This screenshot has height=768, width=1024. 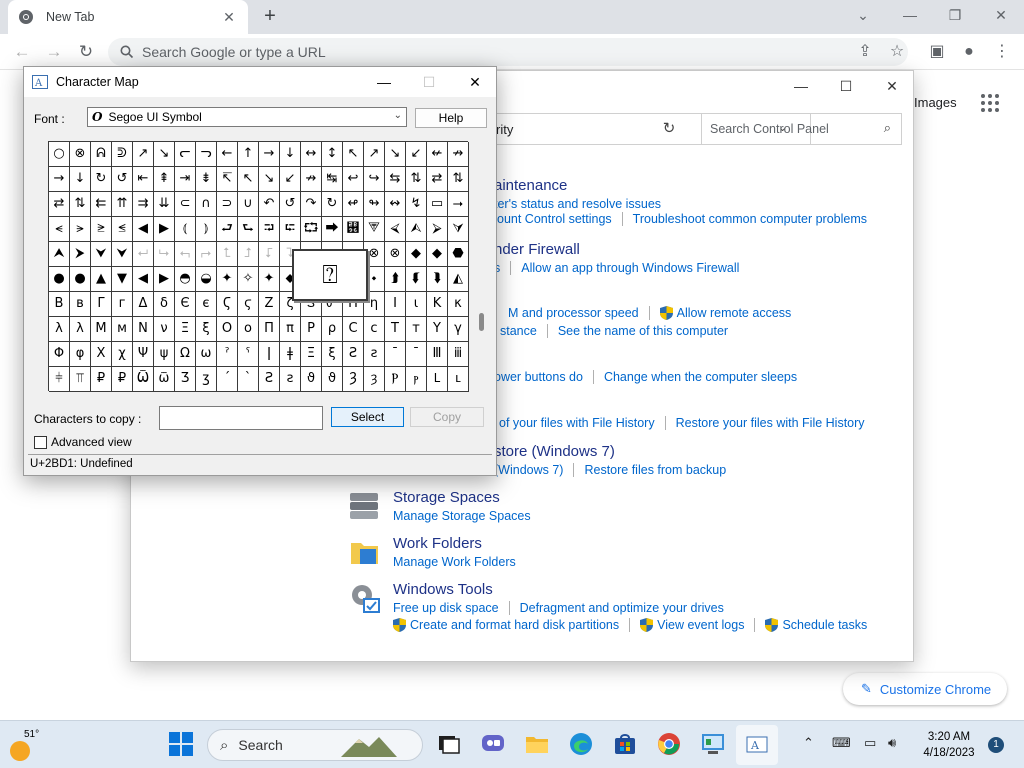 I want to click on character-cell: ˁ, so click(x=248, y=354).